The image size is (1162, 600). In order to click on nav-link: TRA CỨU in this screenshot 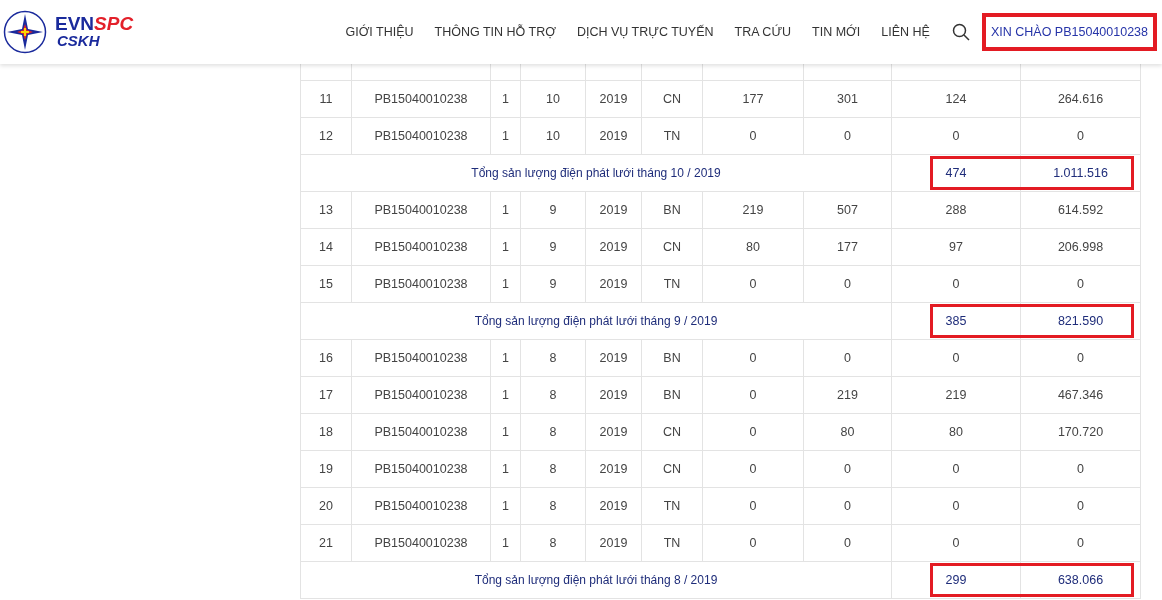, I will do `click(763, 32)`.